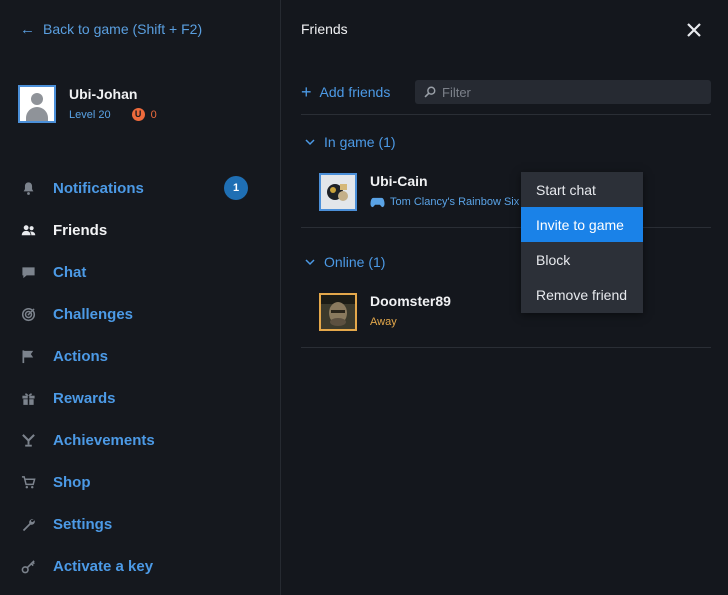 This screenshot has height=595, width=728. What do you see at coordinates (103, 94) in the screenshot?
I see `profile-name: Ubi-Johan` at bounding box center [103, 94].